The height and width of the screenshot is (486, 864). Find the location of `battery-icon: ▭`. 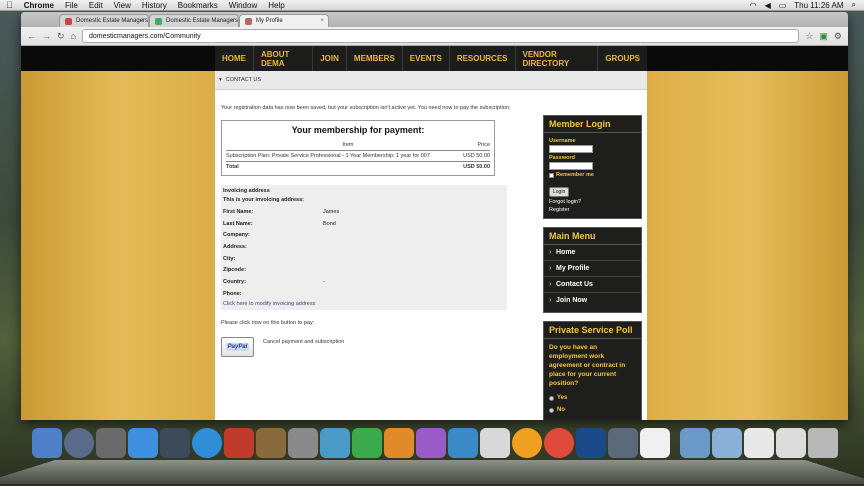

battery-icon: ▭ is located at coordinates (783, 5).